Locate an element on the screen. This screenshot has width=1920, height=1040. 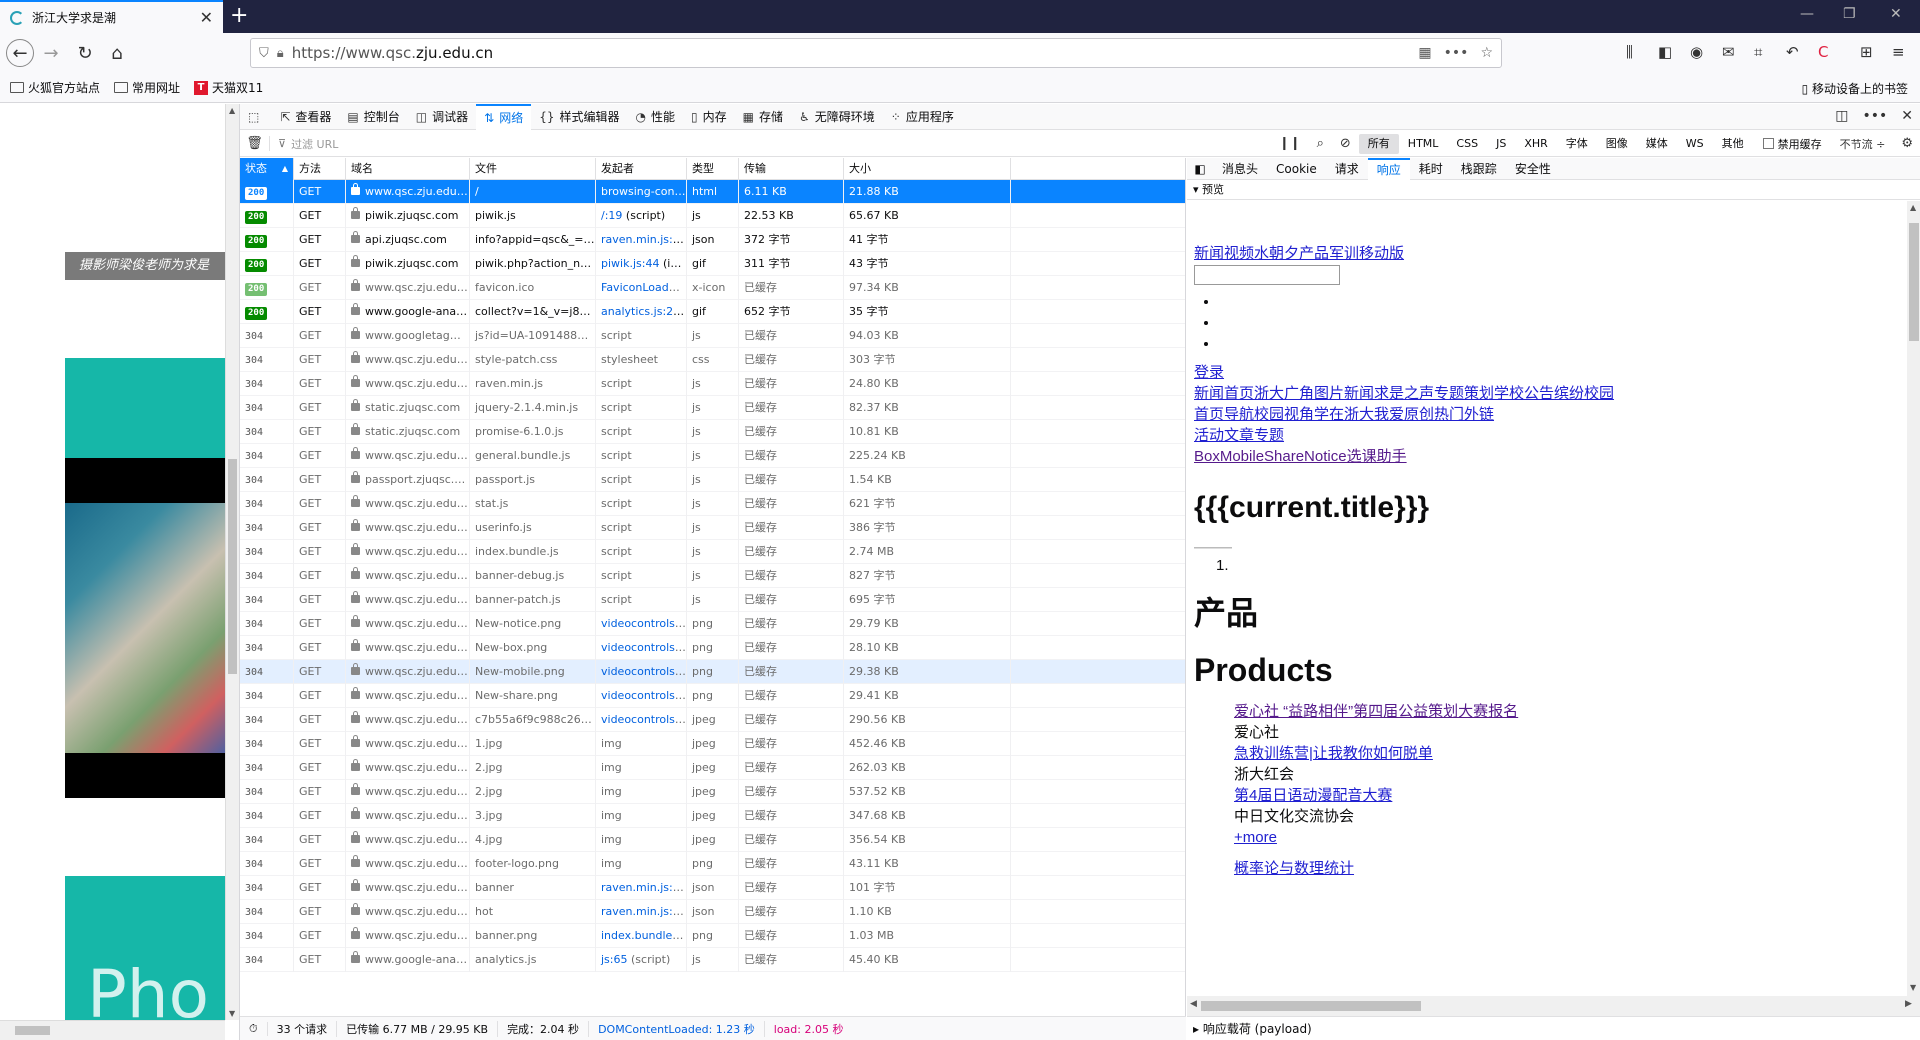
filter-media: 媒体 is located at coordinates (1657, 144).